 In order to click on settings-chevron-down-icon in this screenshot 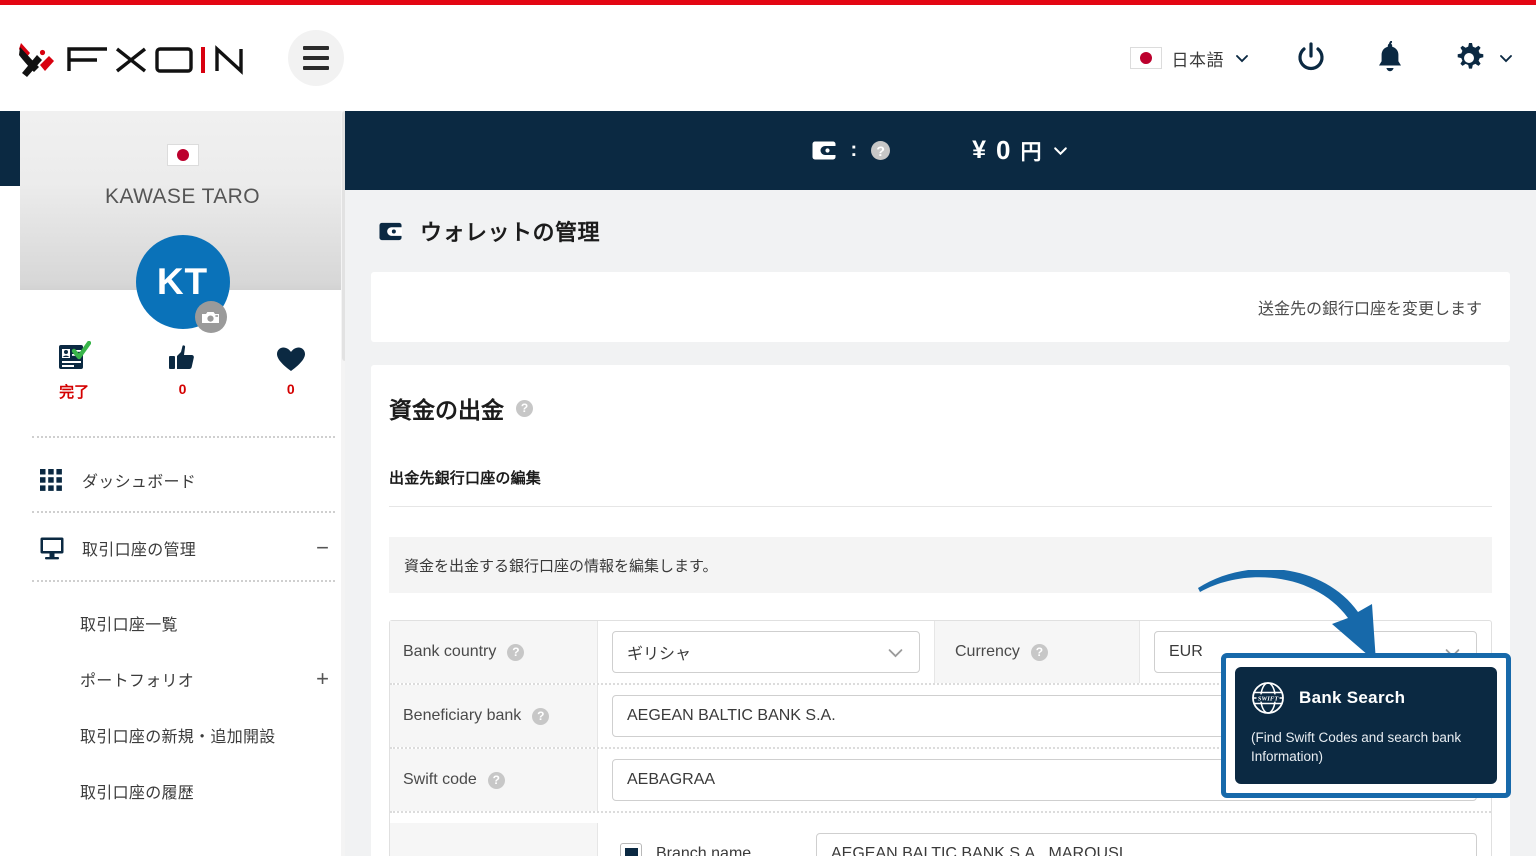, I will do `click(1506, 58)`.